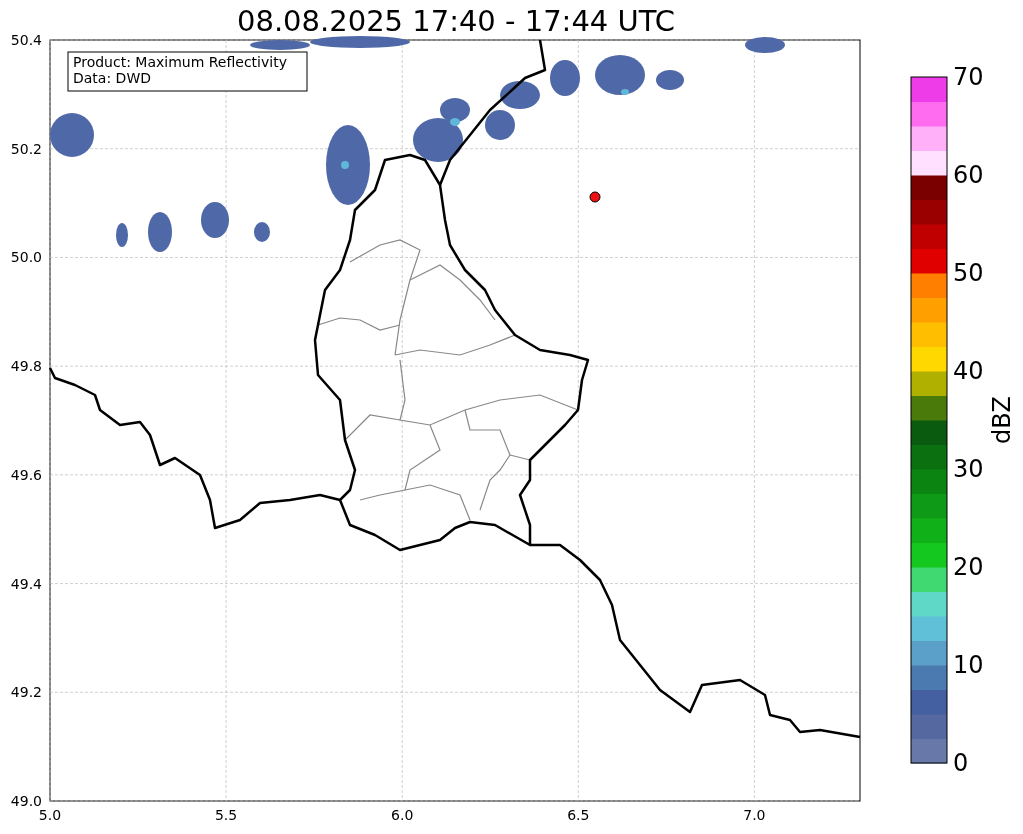 This screenshot has height=834, width=1023. I want to click on chart-title: 08.08.2025 17:40 - 17:44 UTC, so click(456, 21).